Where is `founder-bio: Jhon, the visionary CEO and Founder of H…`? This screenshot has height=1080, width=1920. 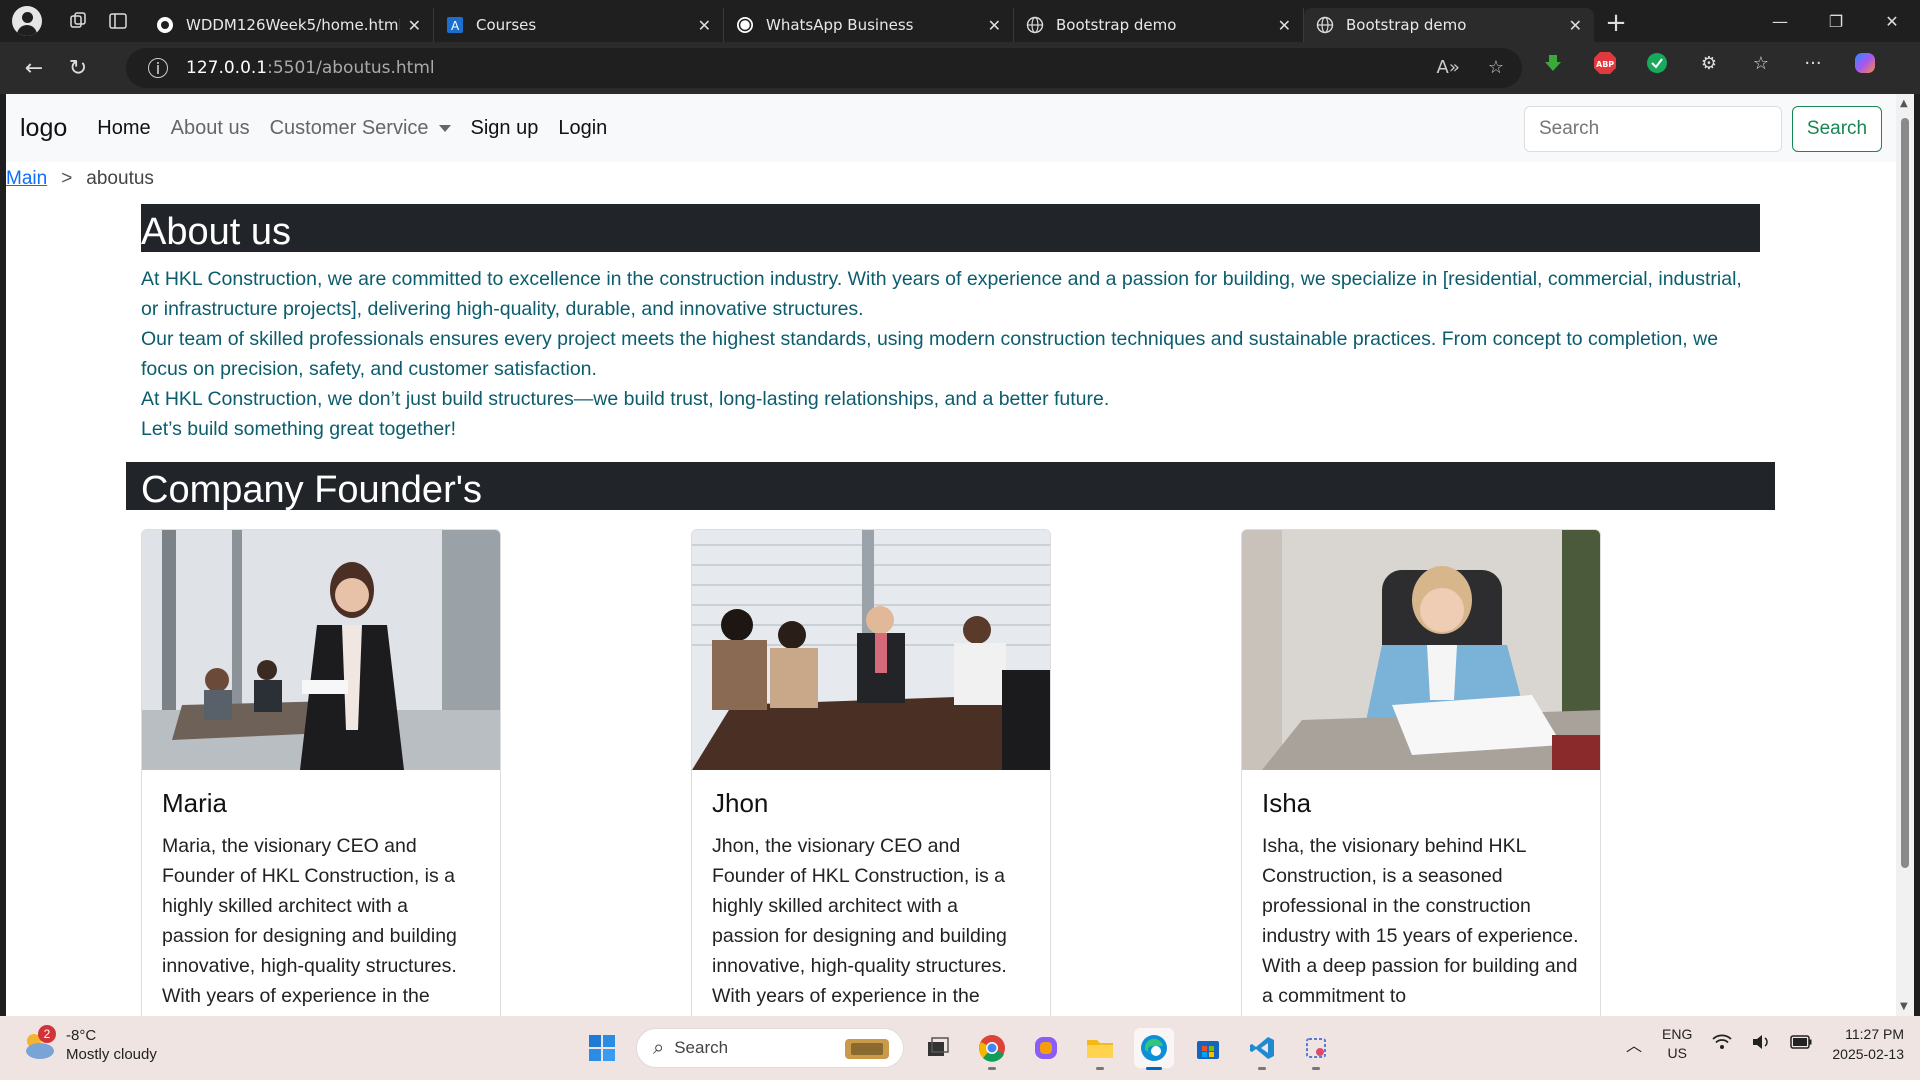 founder-bio: Jhon, the visionary CEO and Founder of H… is located at coordinates (859, 921).